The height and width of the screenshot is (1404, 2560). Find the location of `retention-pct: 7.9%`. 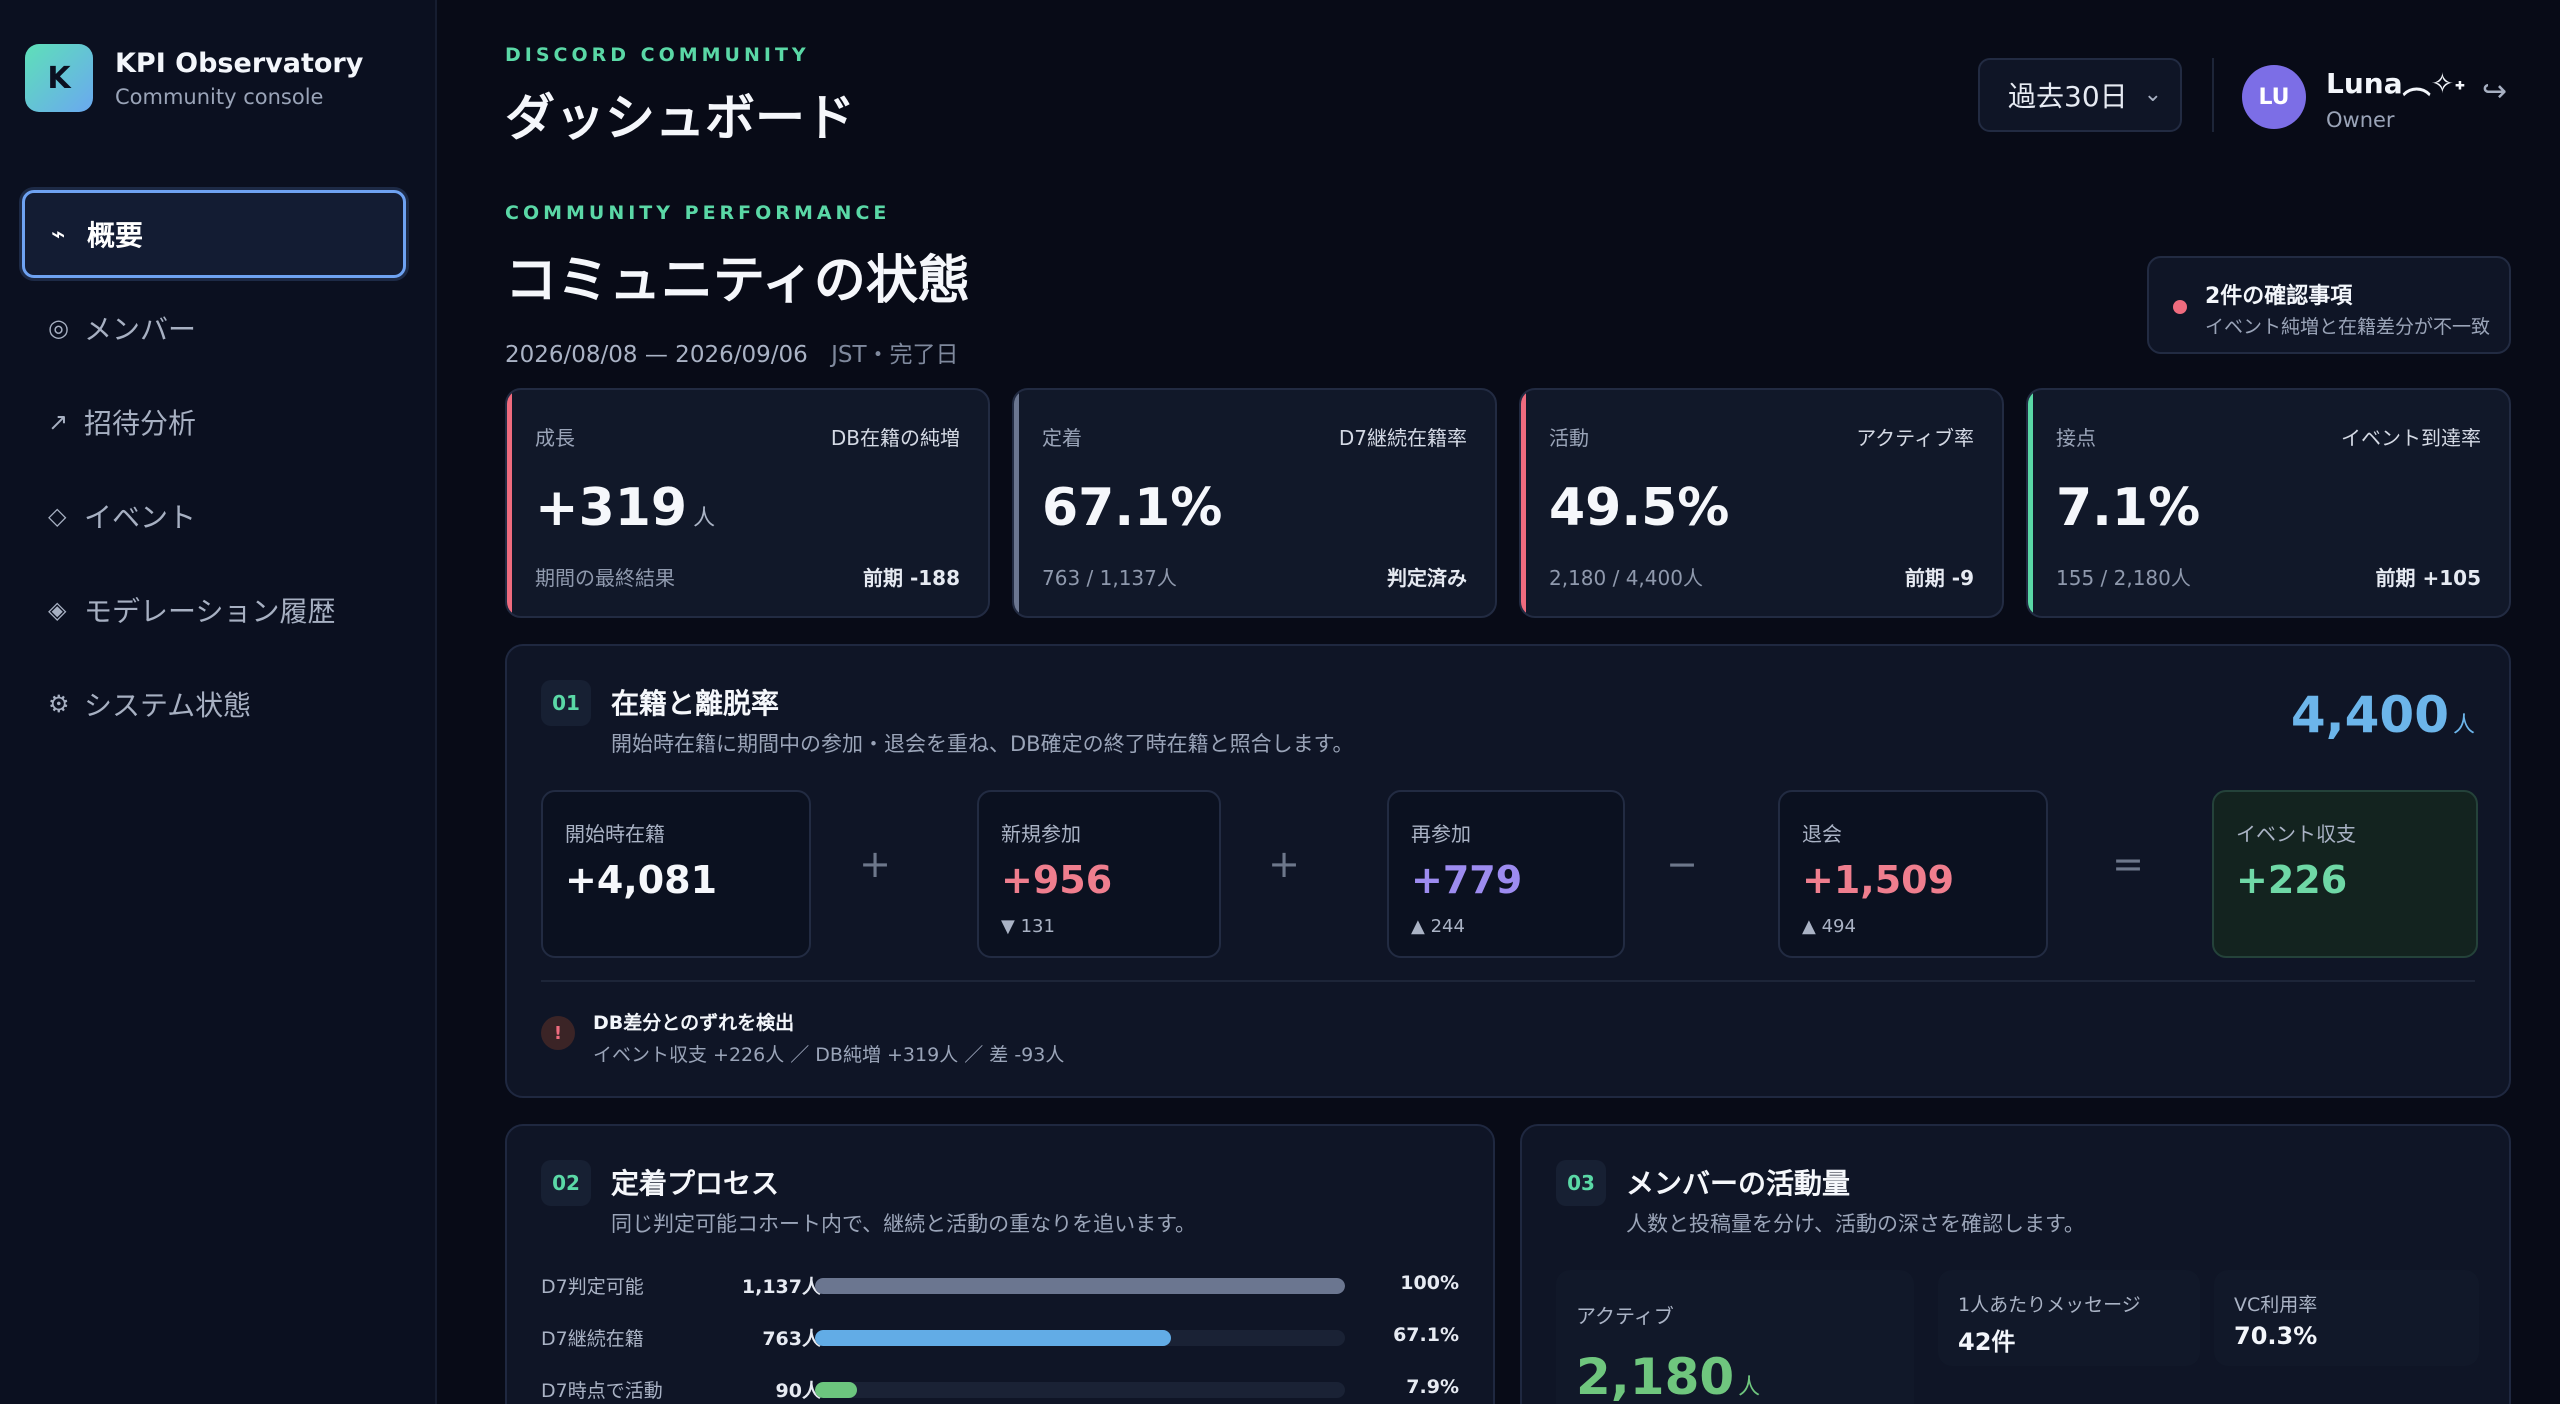

retention-pct: 7.9% is located at coordinates (1432, 1387).